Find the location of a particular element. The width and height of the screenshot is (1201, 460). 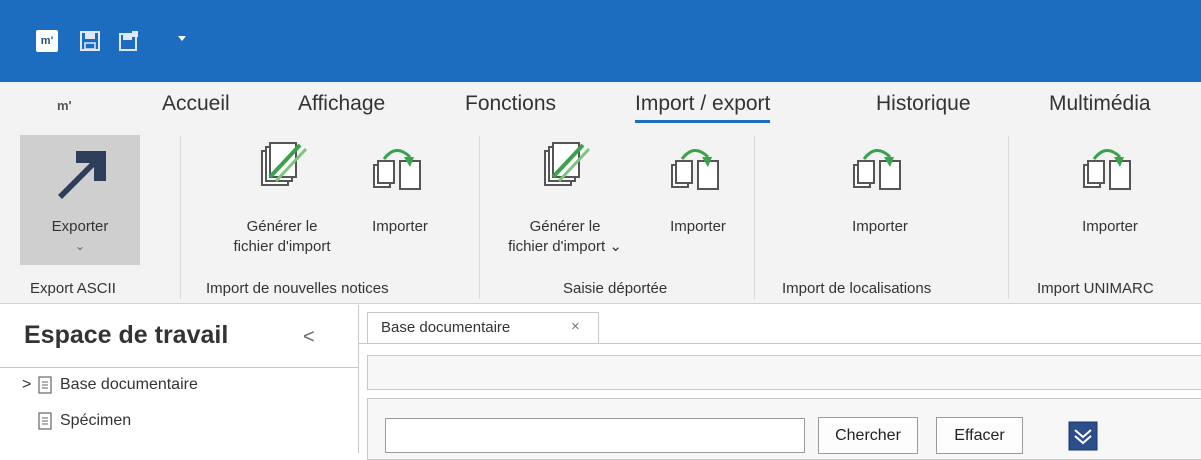

export-button: Exporter ⌄ is located at coordinates (80, 200).